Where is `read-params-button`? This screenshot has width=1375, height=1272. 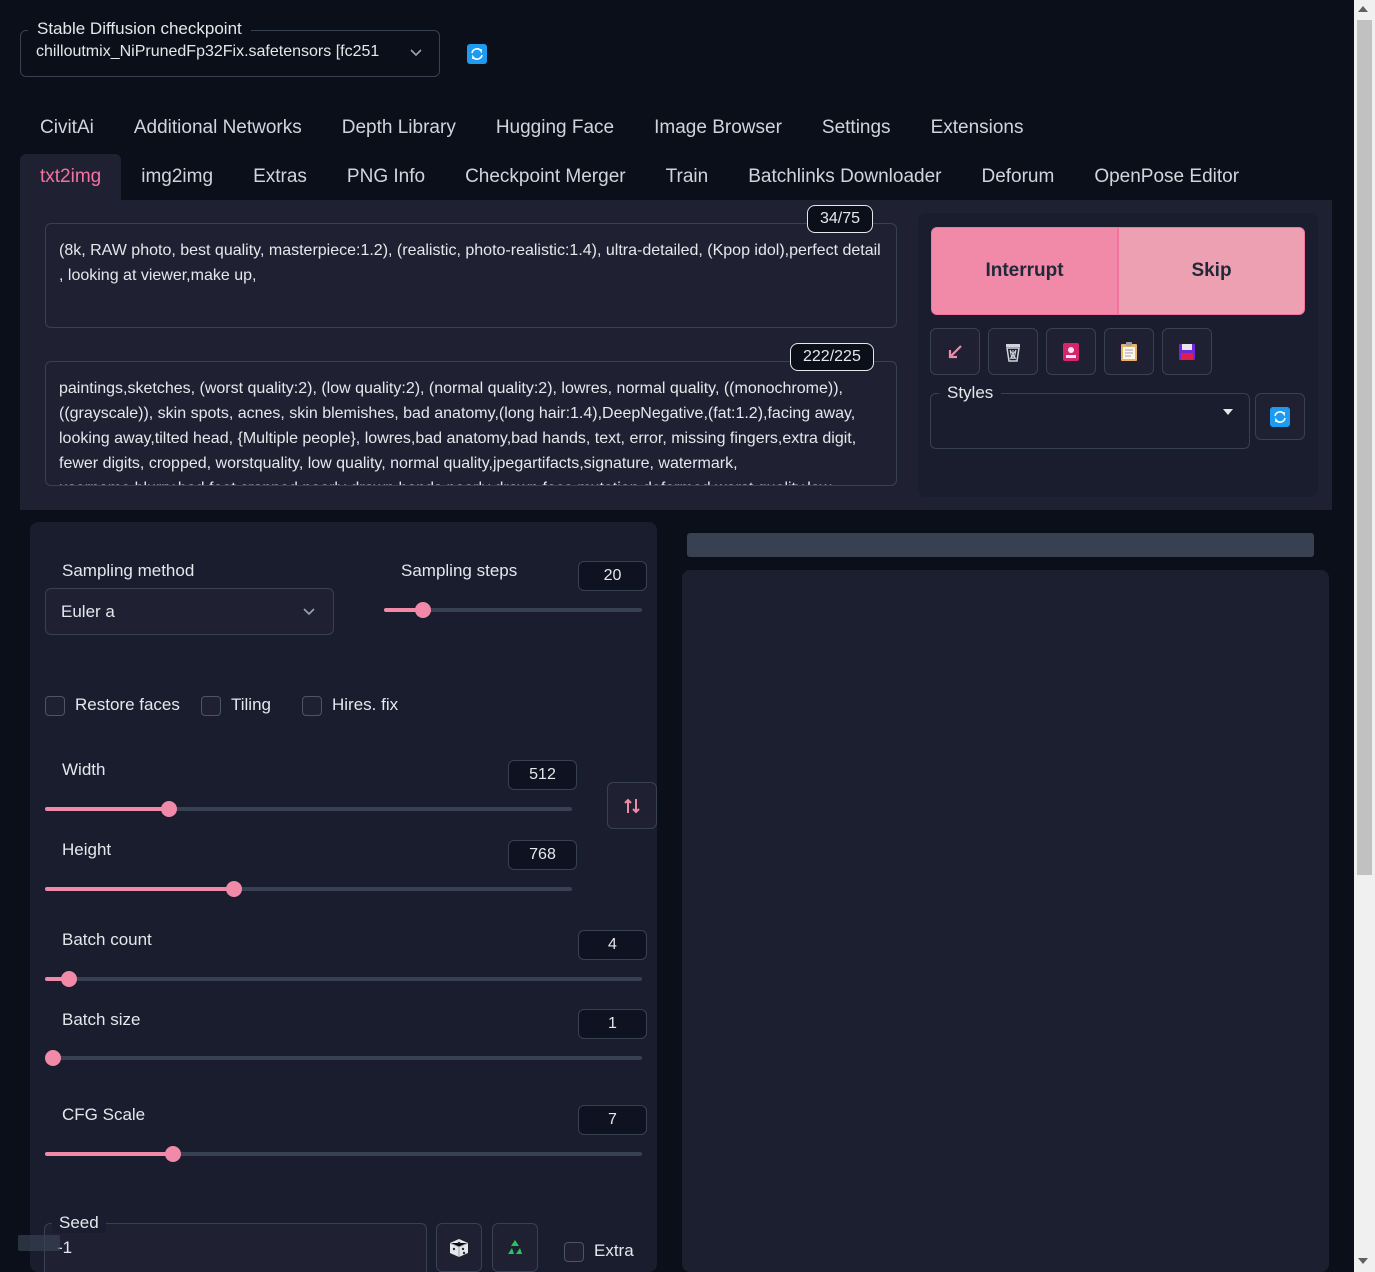 read-params-button is located at coordinates (955, 351).